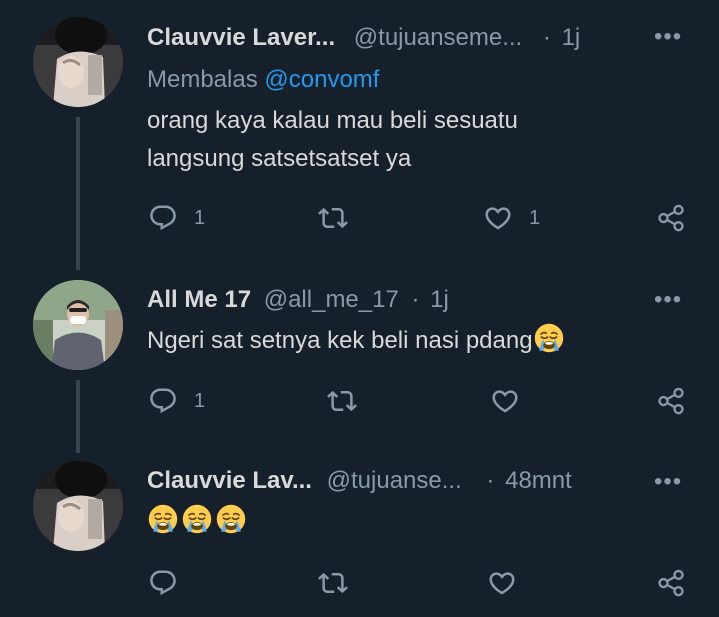 Image resolution: width=719 pixels, height=617 pixels. I want to click on tweet-text, so click(198, 522).